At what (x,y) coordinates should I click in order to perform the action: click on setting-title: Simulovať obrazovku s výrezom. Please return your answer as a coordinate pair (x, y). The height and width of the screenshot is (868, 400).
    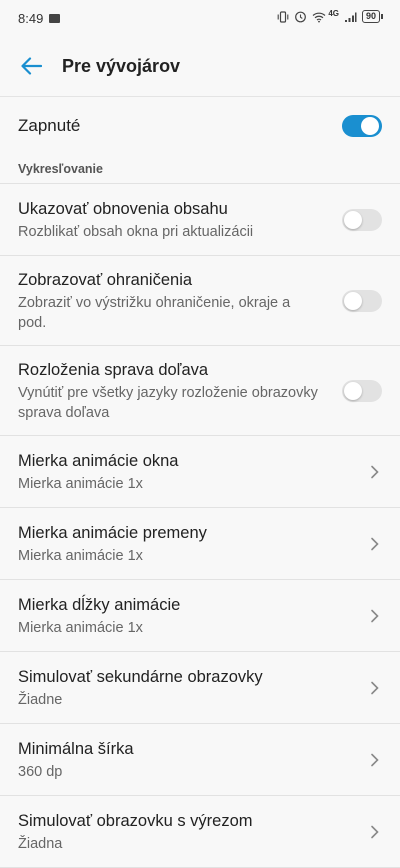
    Looking at the image, I should click on (135, 820).